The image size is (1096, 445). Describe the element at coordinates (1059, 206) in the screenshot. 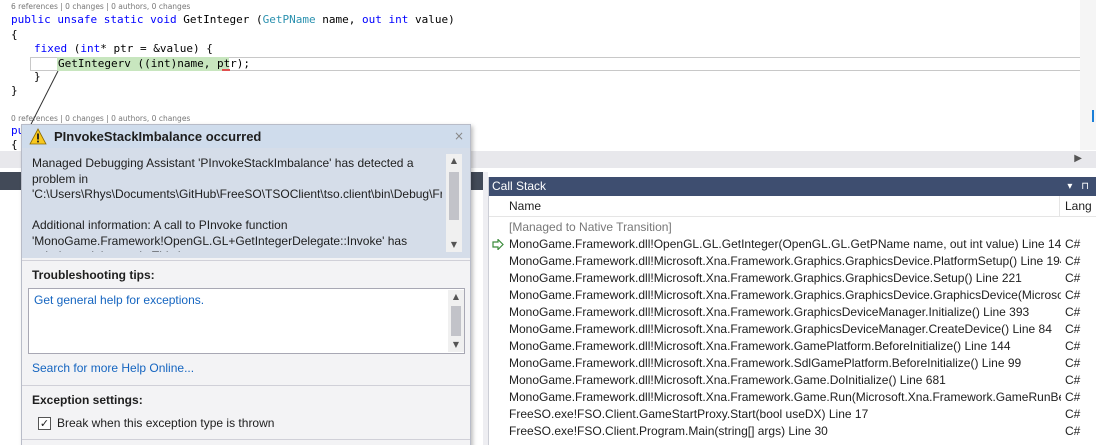

I see `column-divider` at that location.